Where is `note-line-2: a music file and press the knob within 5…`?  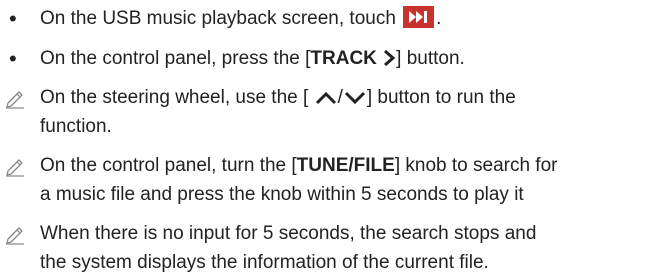 note-line-2: a music file and press the knob within 5… is located at coordinates (282, 194).